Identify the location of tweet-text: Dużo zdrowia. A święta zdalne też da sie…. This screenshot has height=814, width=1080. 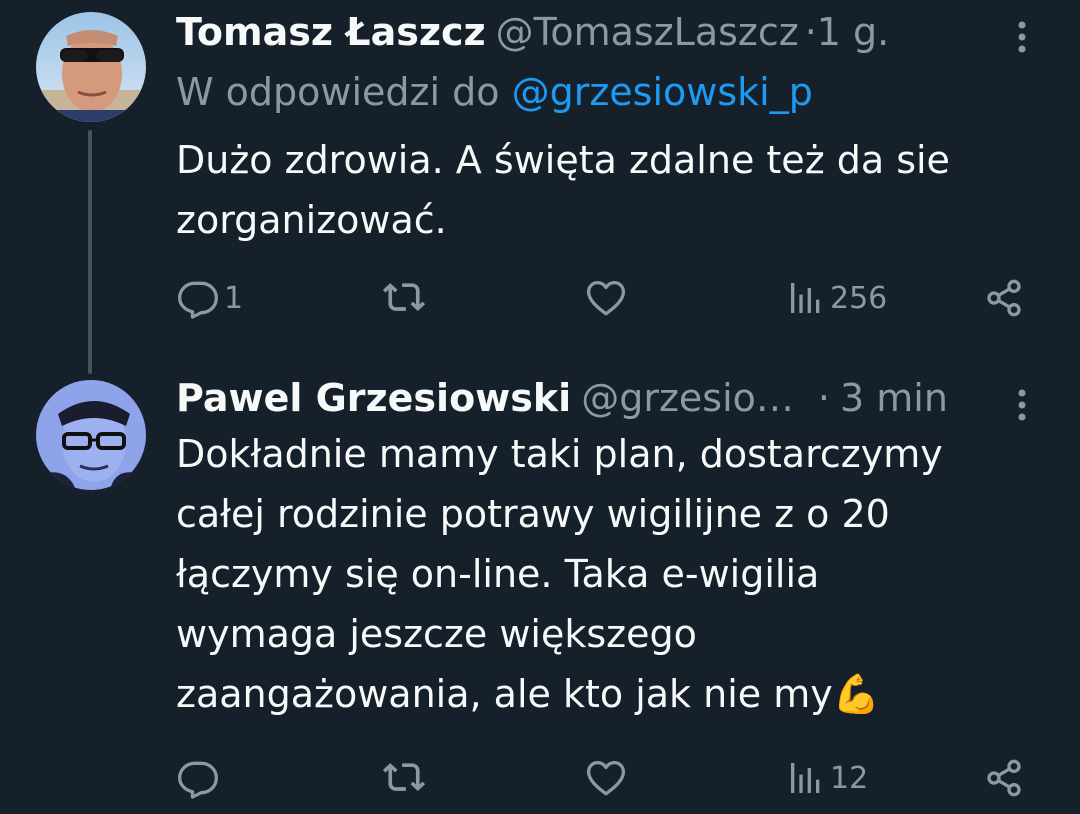
(563, 190).